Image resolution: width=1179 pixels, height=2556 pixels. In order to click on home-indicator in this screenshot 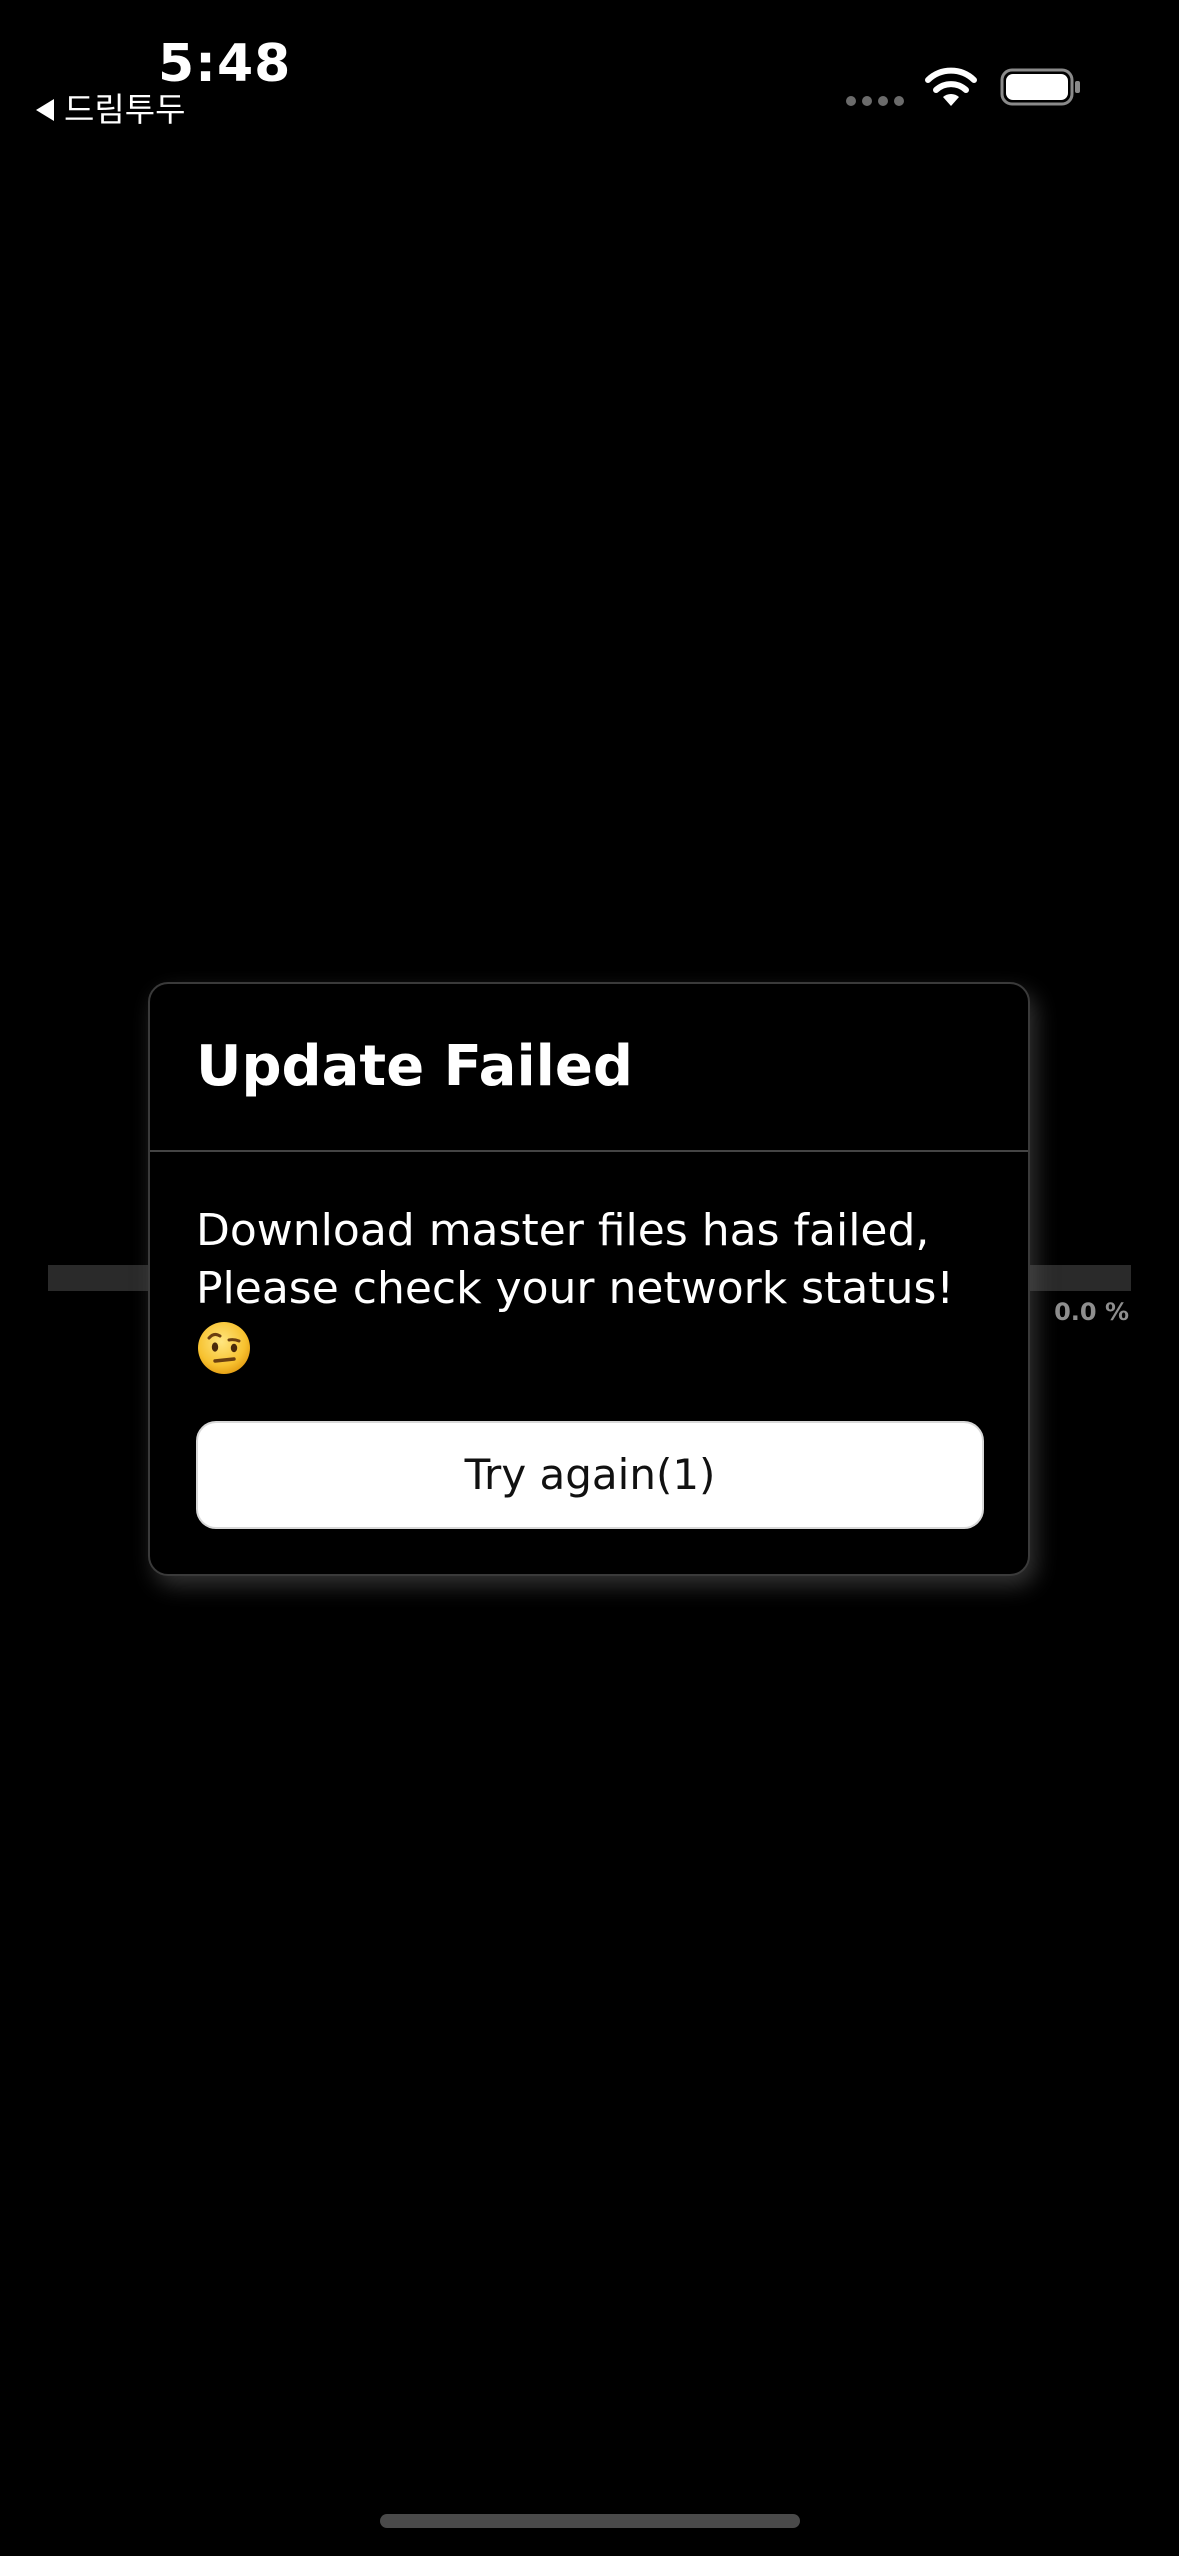, I will do `click(590, 2521)`.